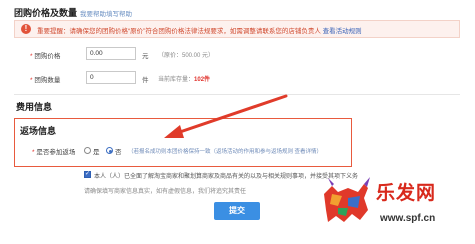 This screenshot has height=244, width=475. What do you see at coordinates (118, 151) in the screenshot?
I see `rebate-no-label: 否` at bounding box center [118, 151].